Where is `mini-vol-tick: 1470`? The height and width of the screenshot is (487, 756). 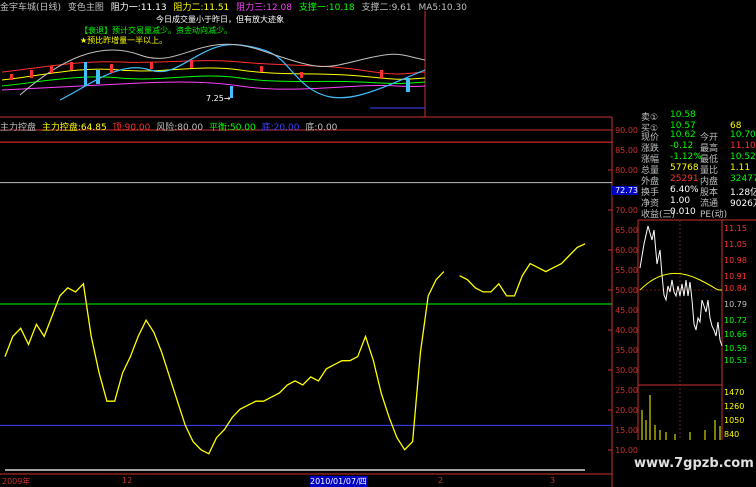
mini-vol-tick: 1470 is located at coordinates (734, 392).